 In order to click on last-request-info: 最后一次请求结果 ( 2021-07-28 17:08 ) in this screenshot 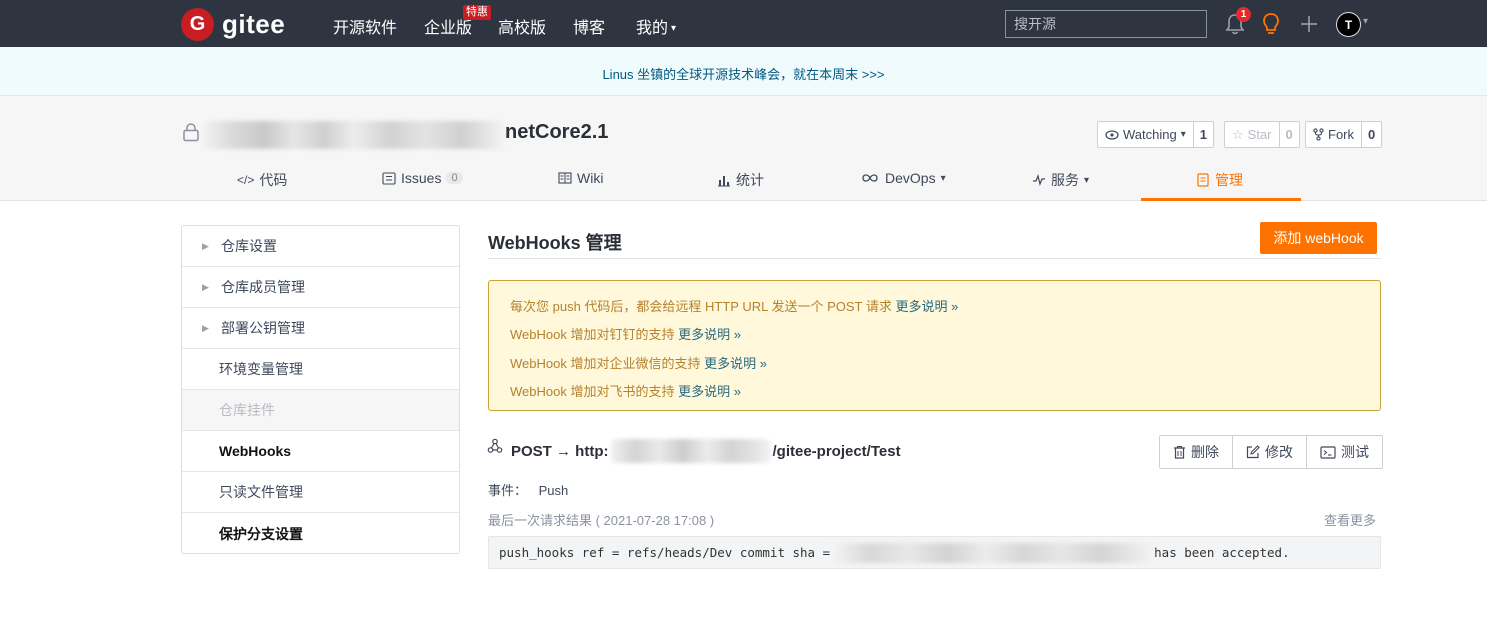, I will do `click(601, 520)`.